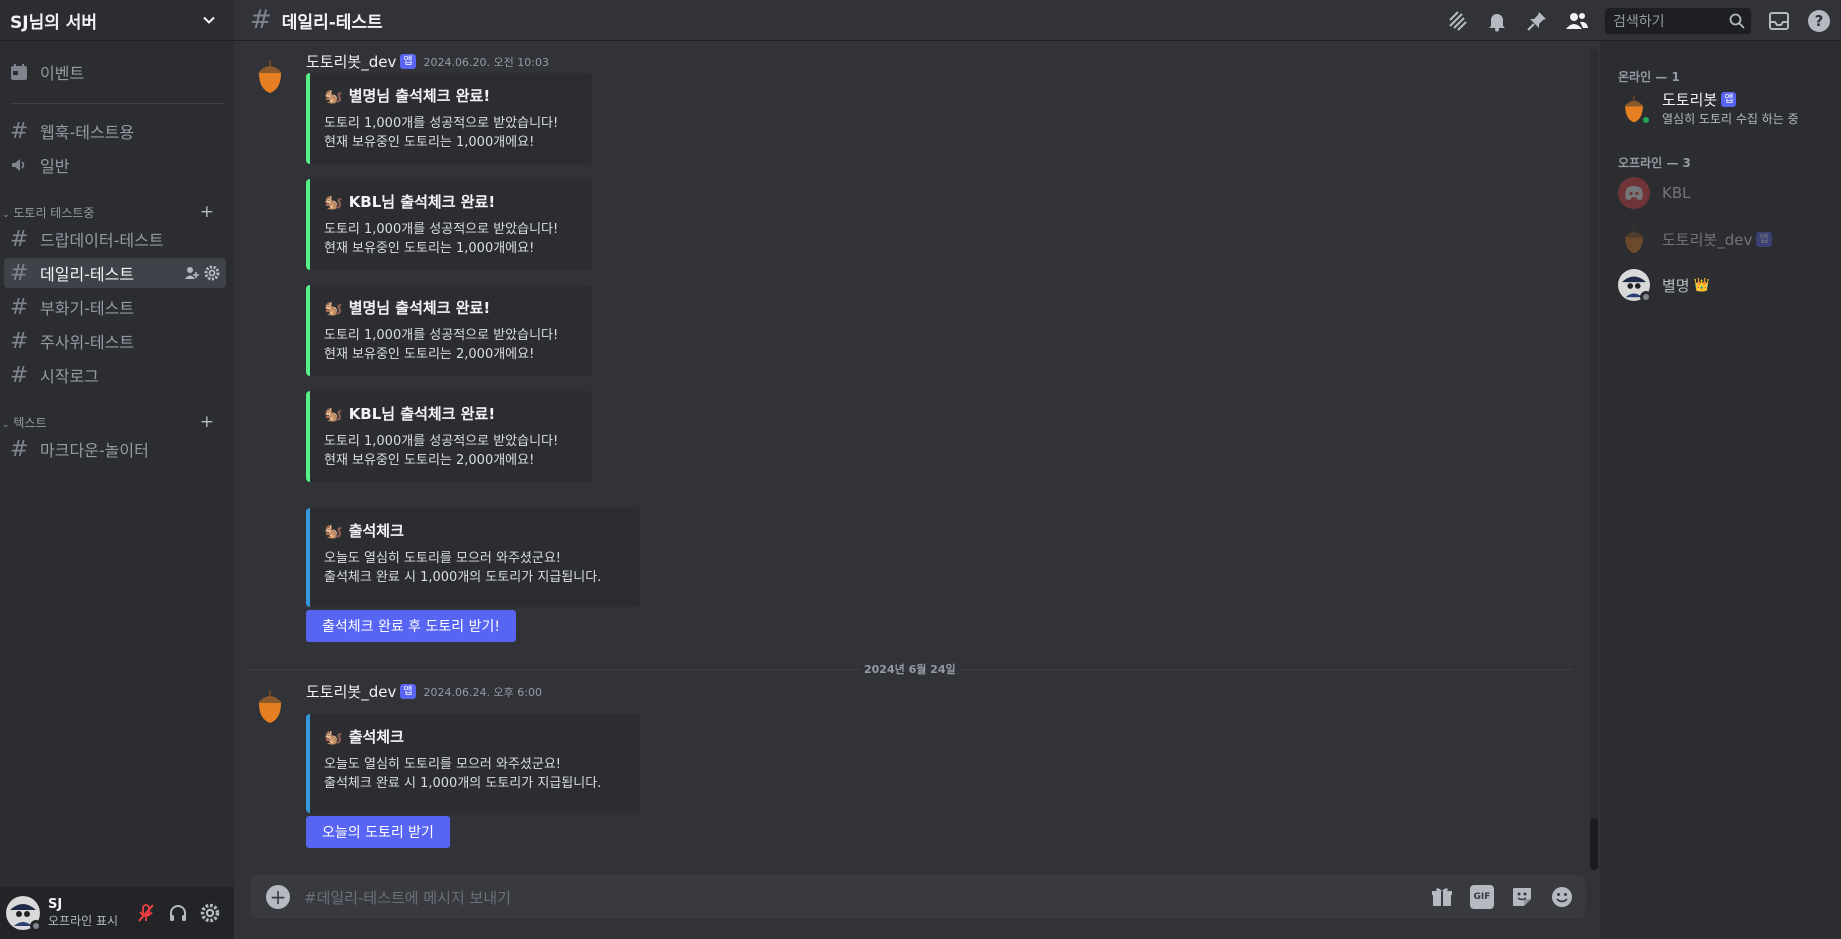 The width and height of the screenshot is (1841, 939). Describe the element at coordinates (1701, 285) in the screenshot. I see `crown-icon: 👑` at that location.